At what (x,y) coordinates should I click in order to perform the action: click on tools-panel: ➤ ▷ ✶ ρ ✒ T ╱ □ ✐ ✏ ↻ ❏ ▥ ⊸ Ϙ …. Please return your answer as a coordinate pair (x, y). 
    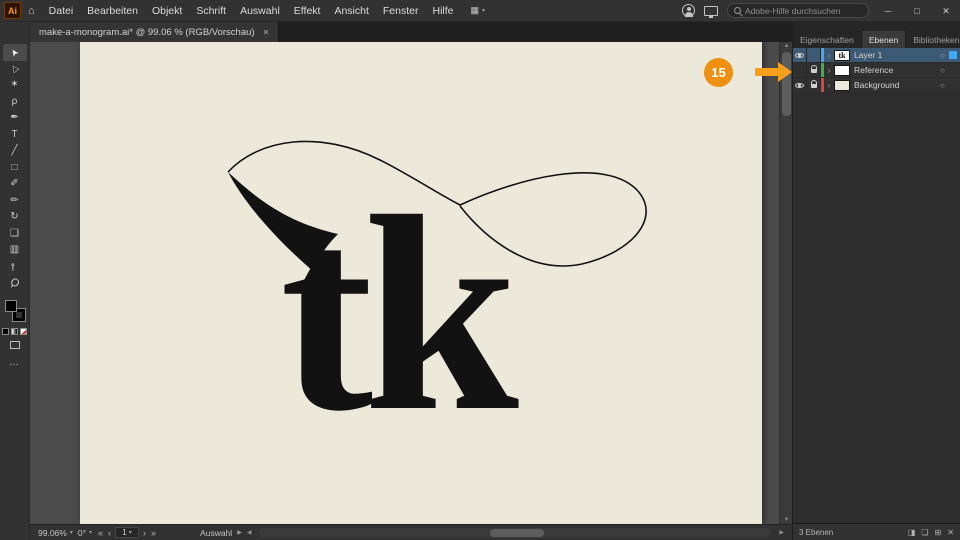
    Looking at the image, I should click on (15, 281).